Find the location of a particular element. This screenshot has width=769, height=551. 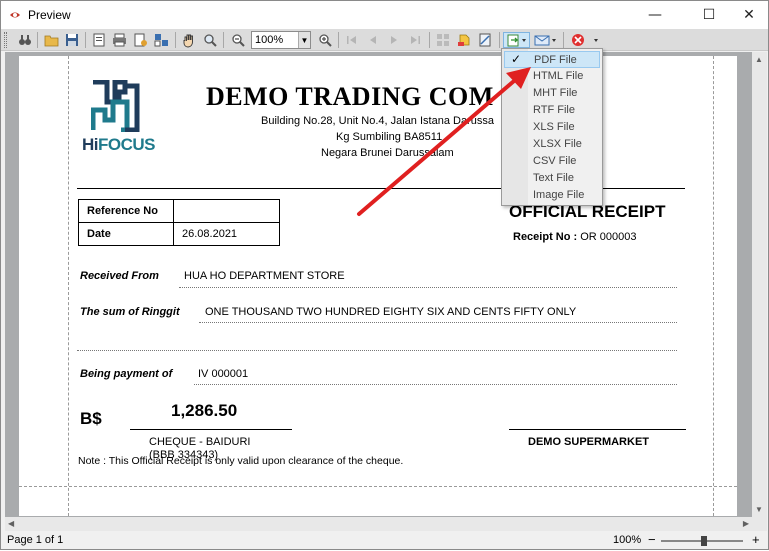

zoom-value: 100% is located at coordinates (269, 40).